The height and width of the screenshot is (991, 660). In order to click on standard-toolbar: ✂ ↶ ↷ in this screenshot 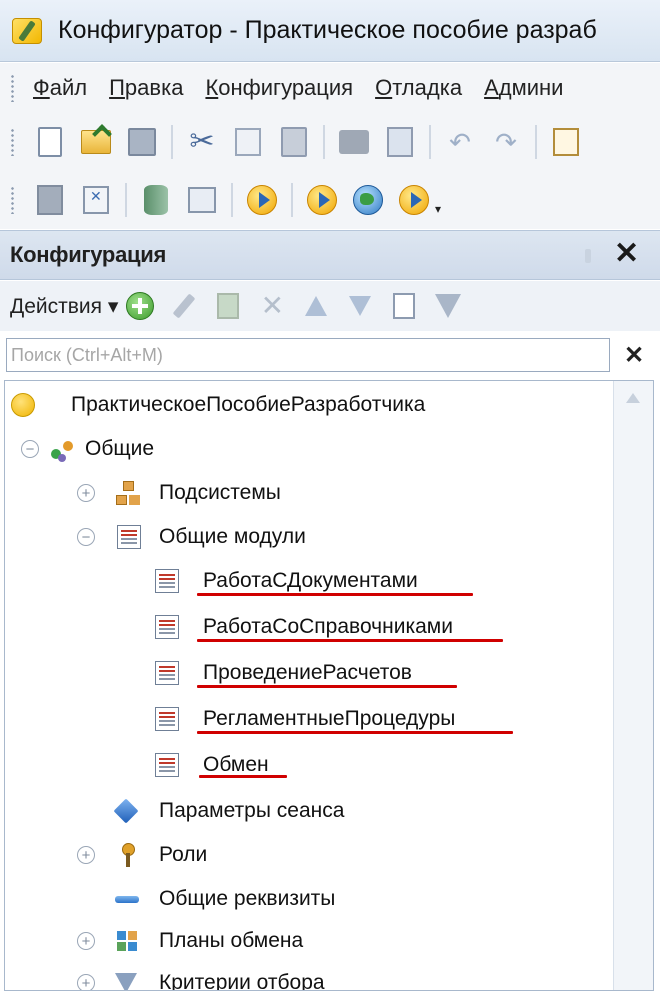, I will do `click(330, 142)`.